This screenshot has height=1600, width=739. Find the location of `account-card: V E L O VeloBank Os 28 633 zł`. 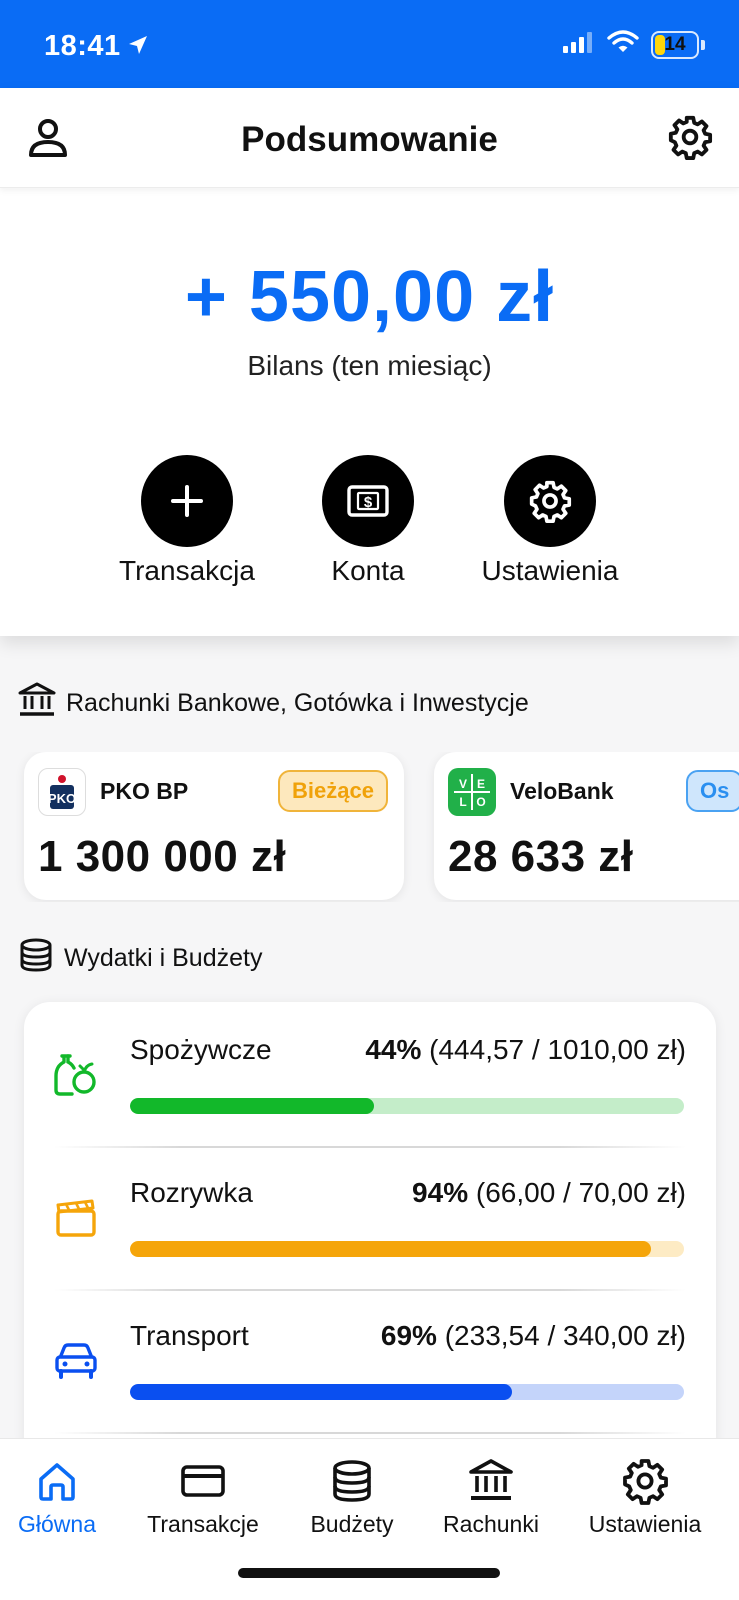

account-card: V E L O VeloBank Os 28 633 zł is located at coordinates (586, 826).